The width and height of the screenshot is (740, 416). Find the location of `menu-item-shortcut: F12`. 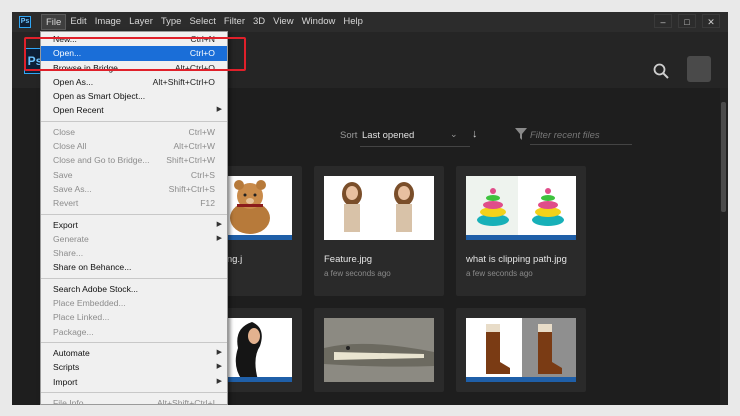

menu-item-shortcut: F12 is located at coordinates (207, 203).